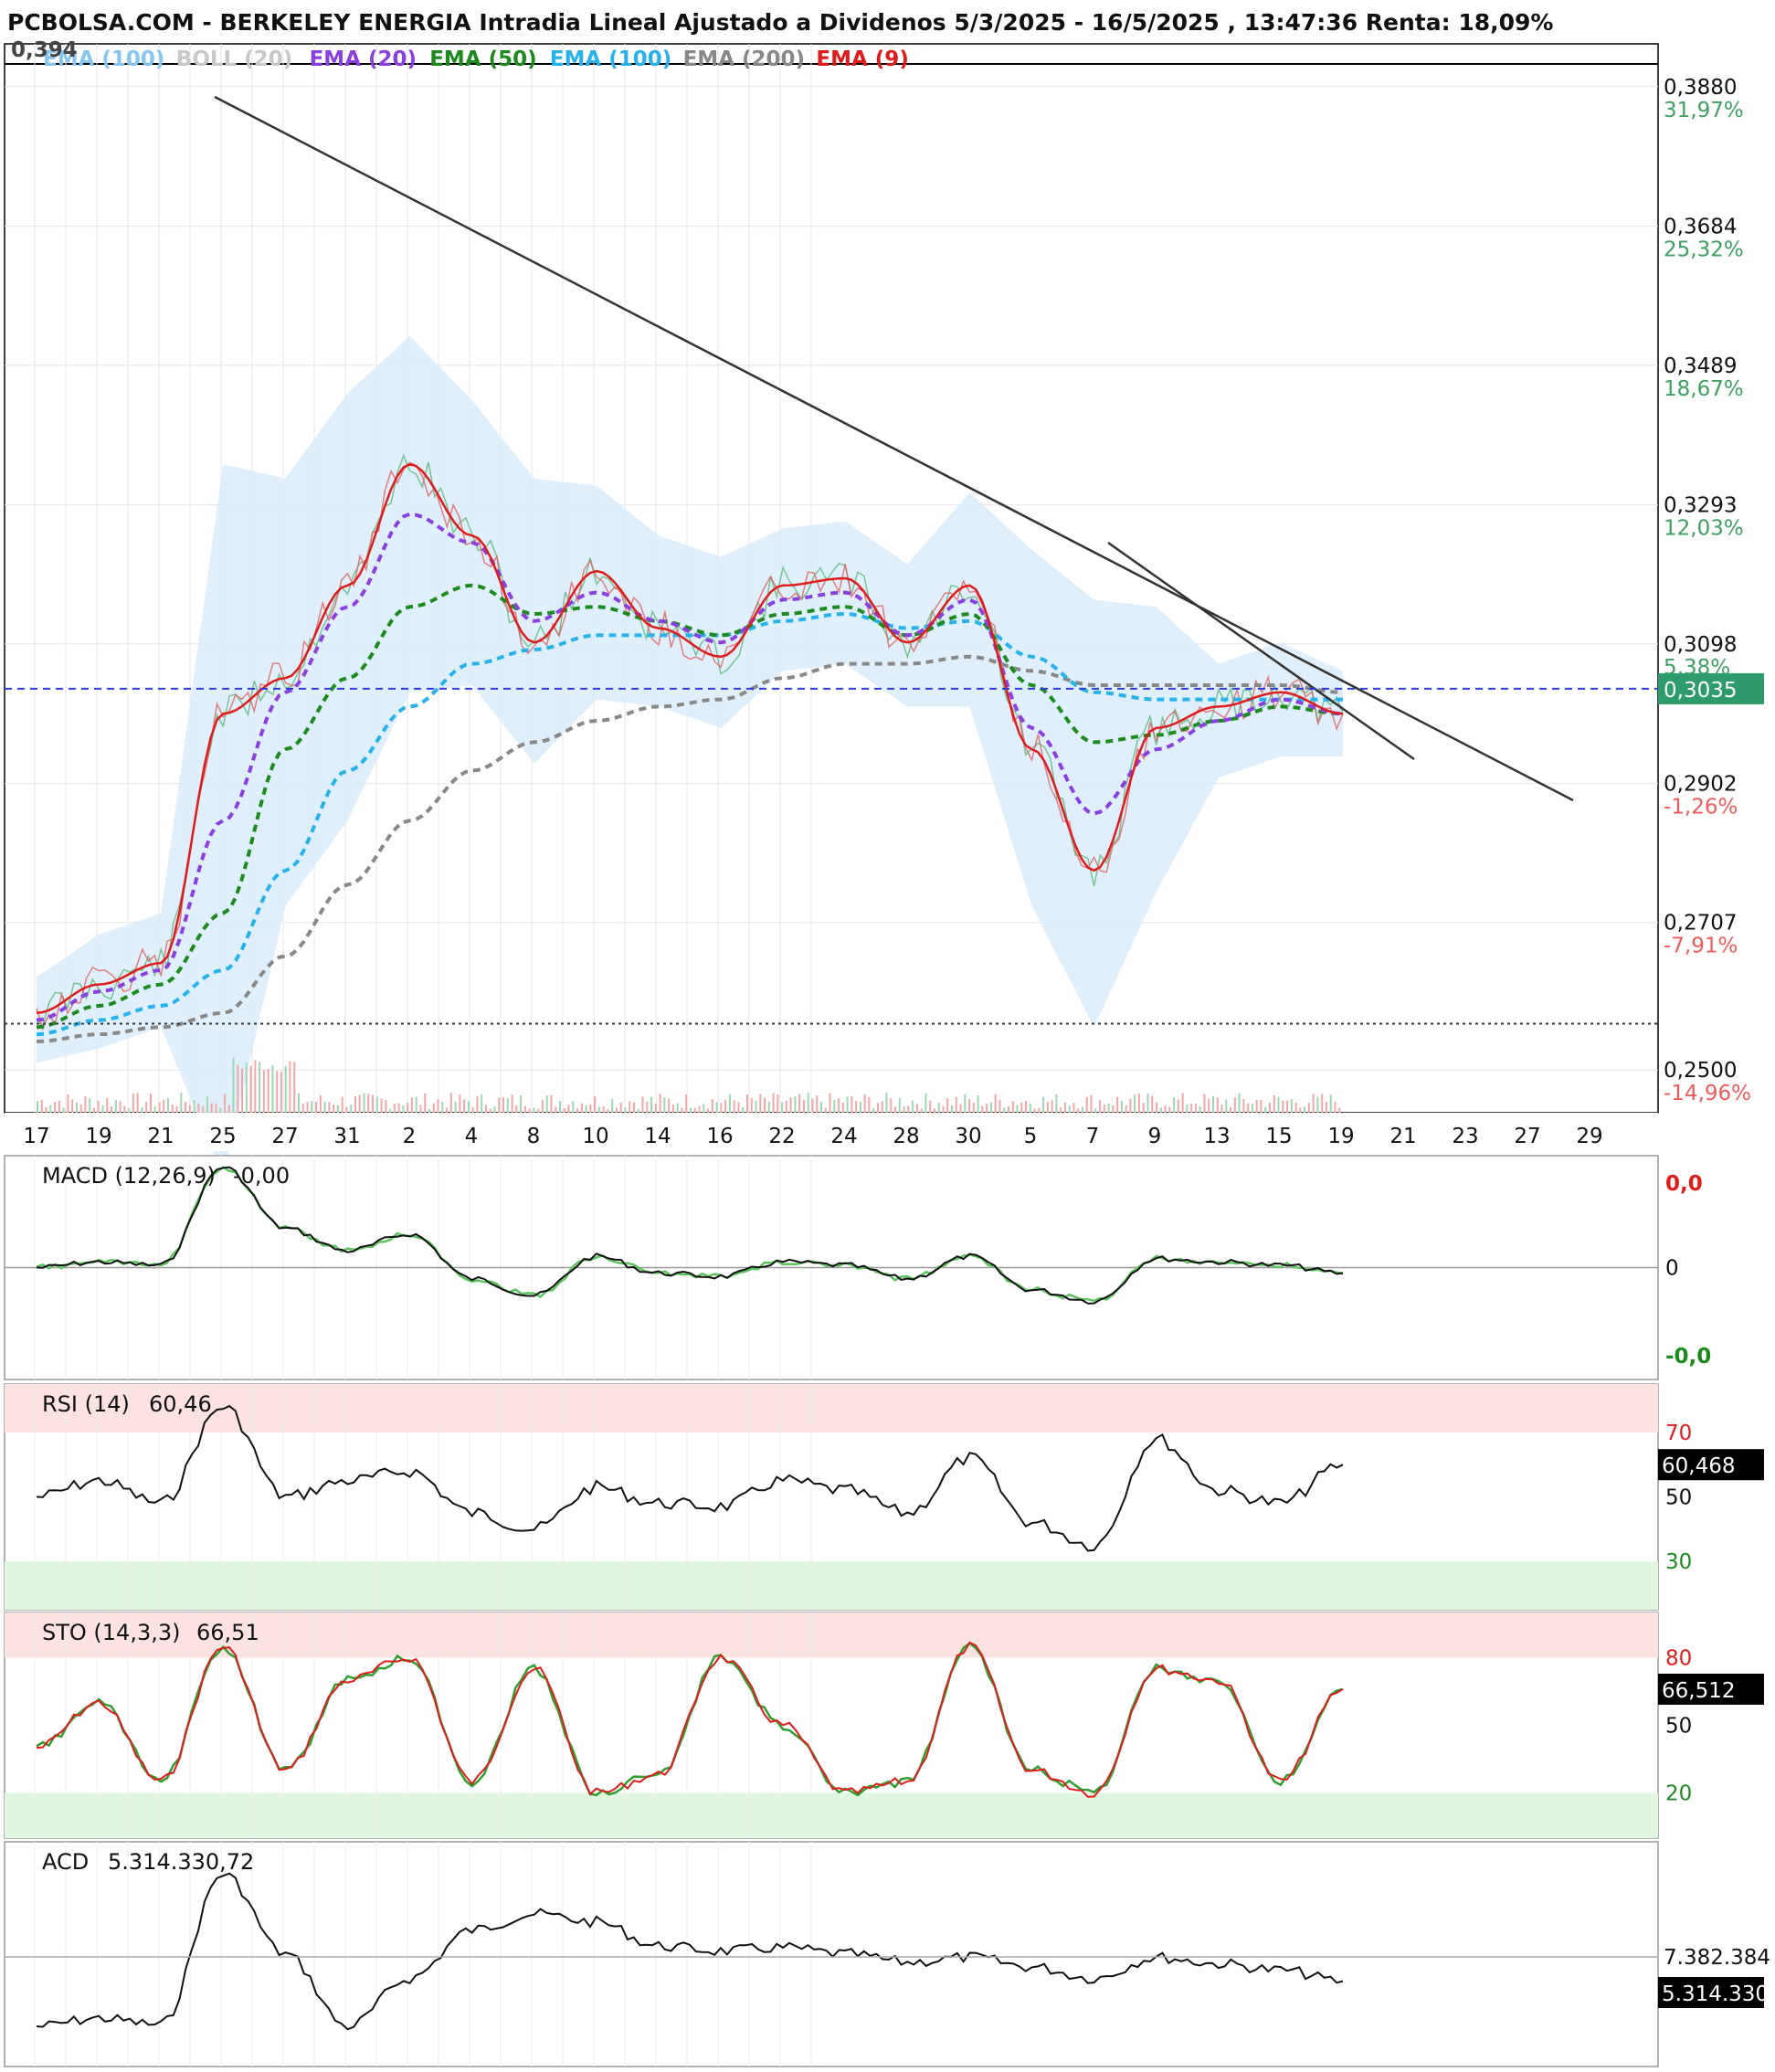  Describe the element at coordinates (65, 1862) in the screenshot. I see `panel-title: ACD` at that location.